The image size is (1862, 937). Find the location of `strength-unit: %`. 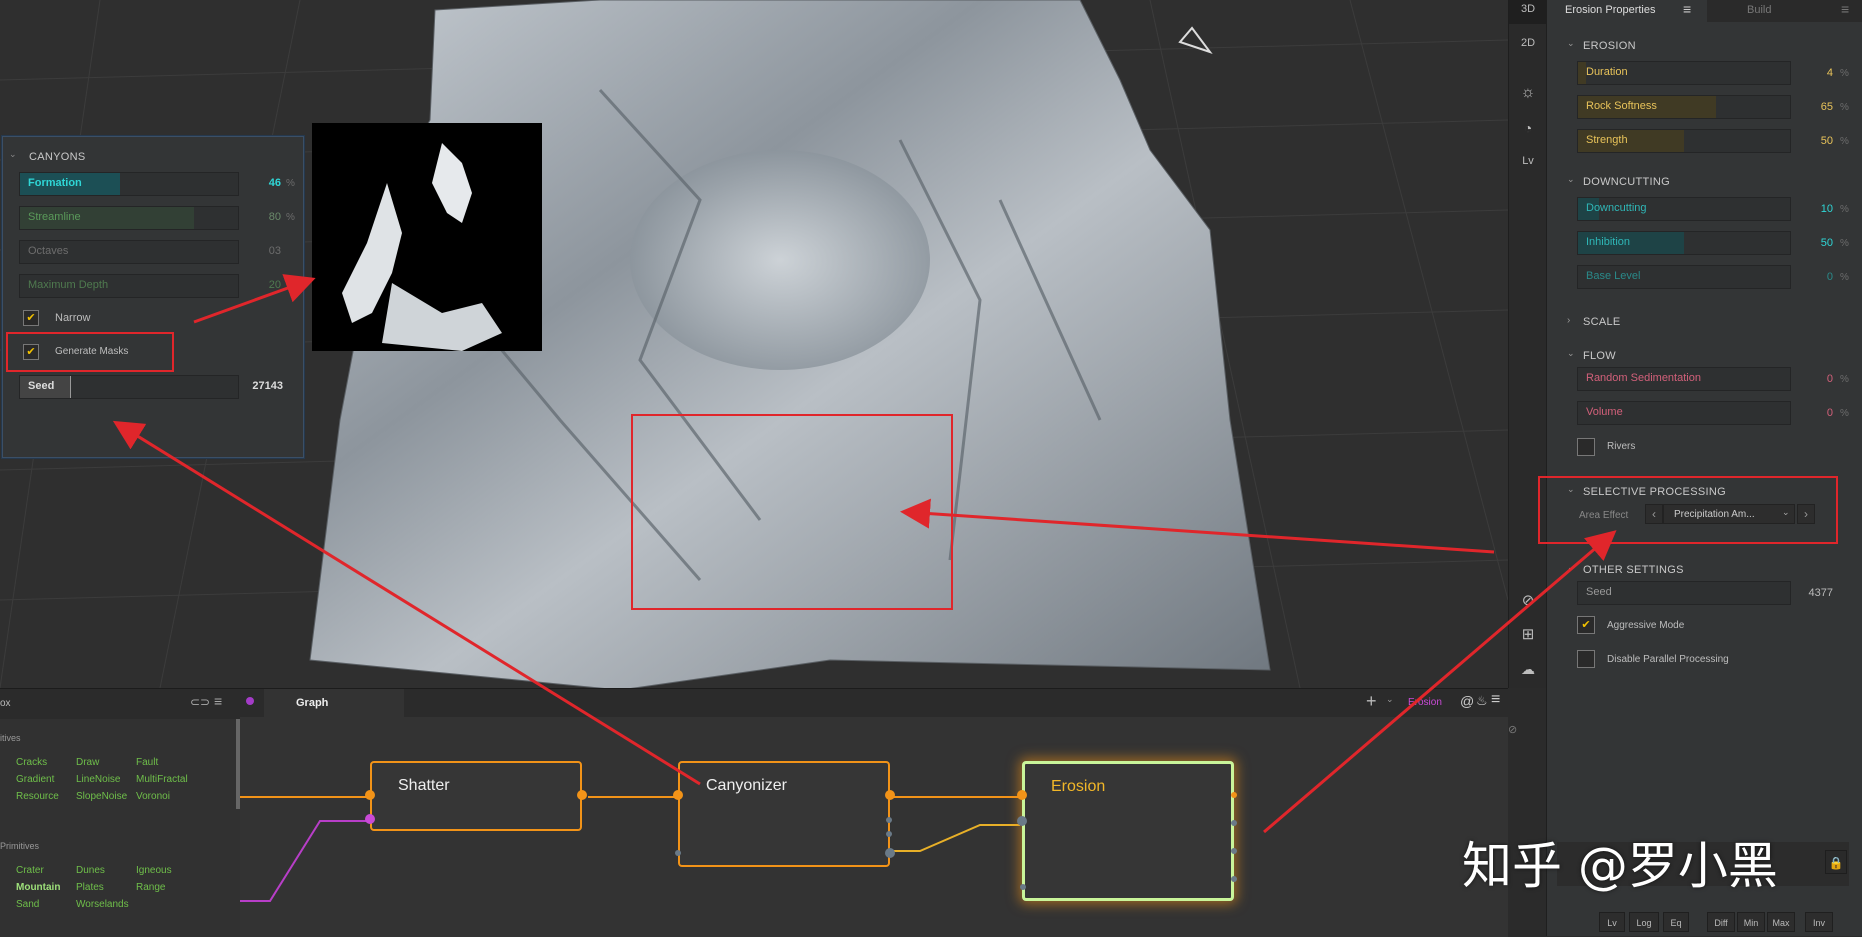

strength-unit: % is located at coordinates (1844, 141).